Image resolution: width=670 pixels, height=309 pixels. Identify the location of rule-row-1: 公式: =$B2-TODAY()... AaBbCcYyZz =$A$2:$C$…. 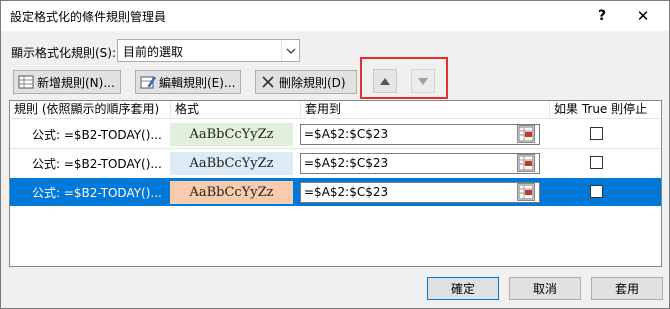
(335, 134).